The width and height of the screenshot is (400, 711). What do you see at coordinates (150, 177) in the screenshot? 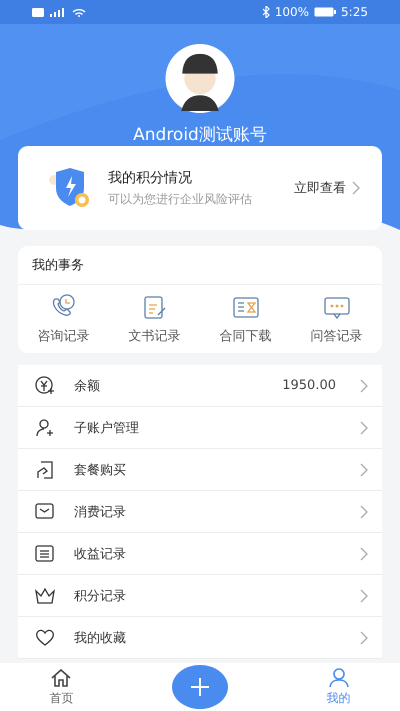
I see `points-title: 我的积分情况` at bounding box center [150, 177].